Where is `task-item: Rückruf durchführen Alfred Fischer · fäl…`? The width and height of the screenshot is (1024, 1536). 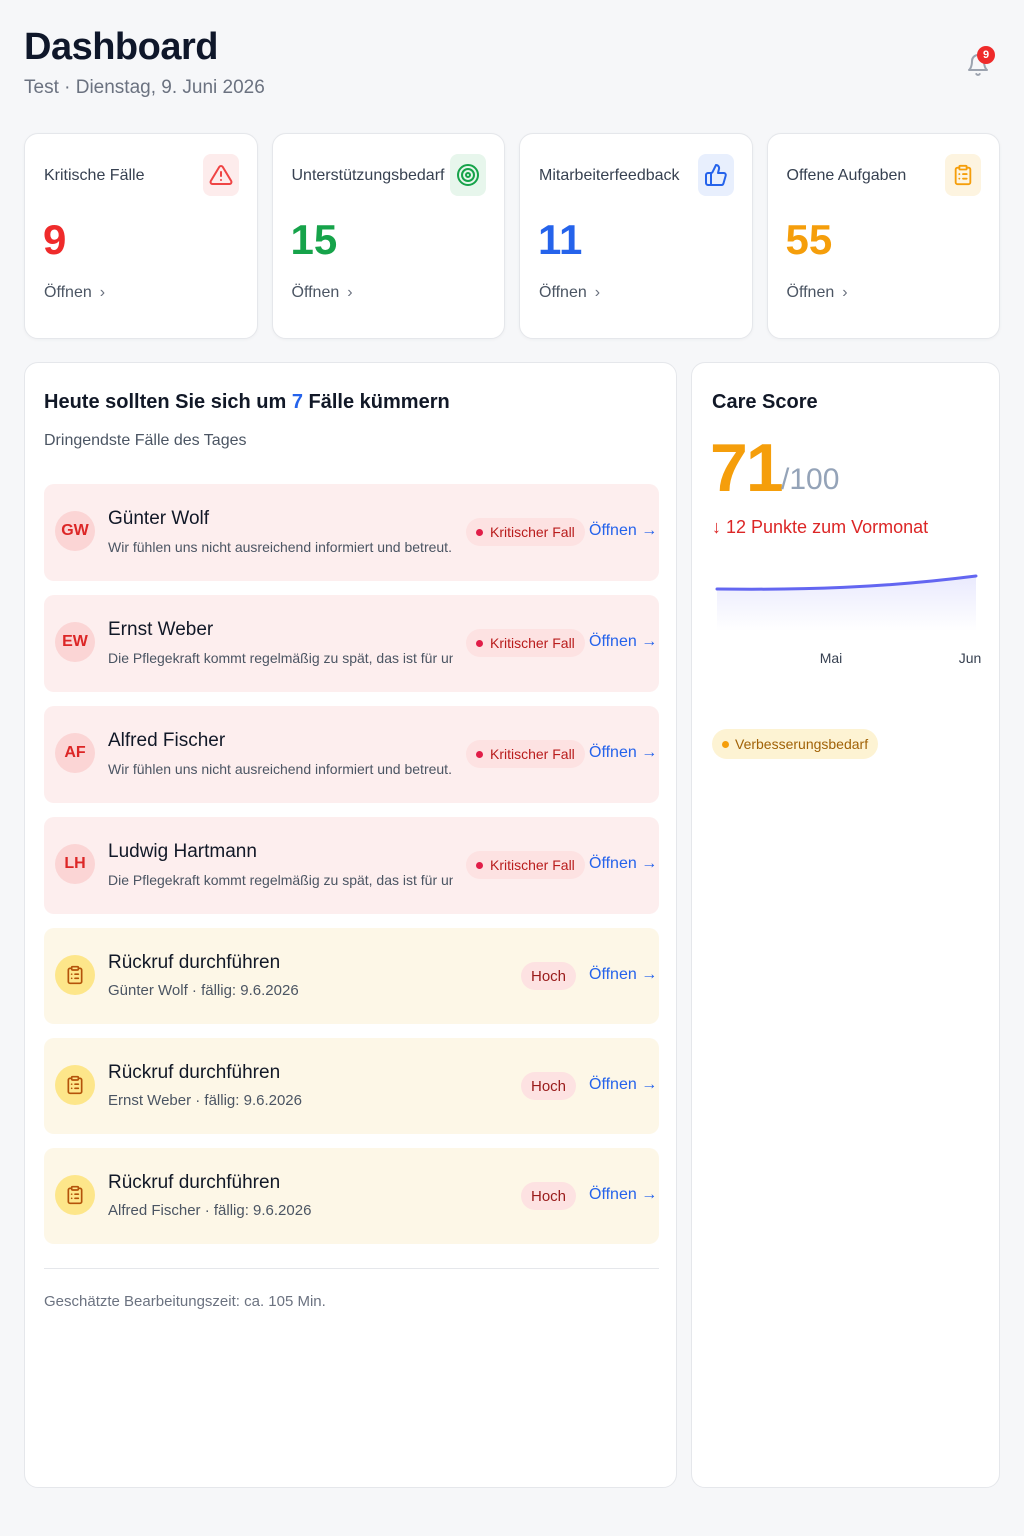
task-item: Rückruf durchführen Alfred Fischer · fäl… is located at coordinates (351, 1196).